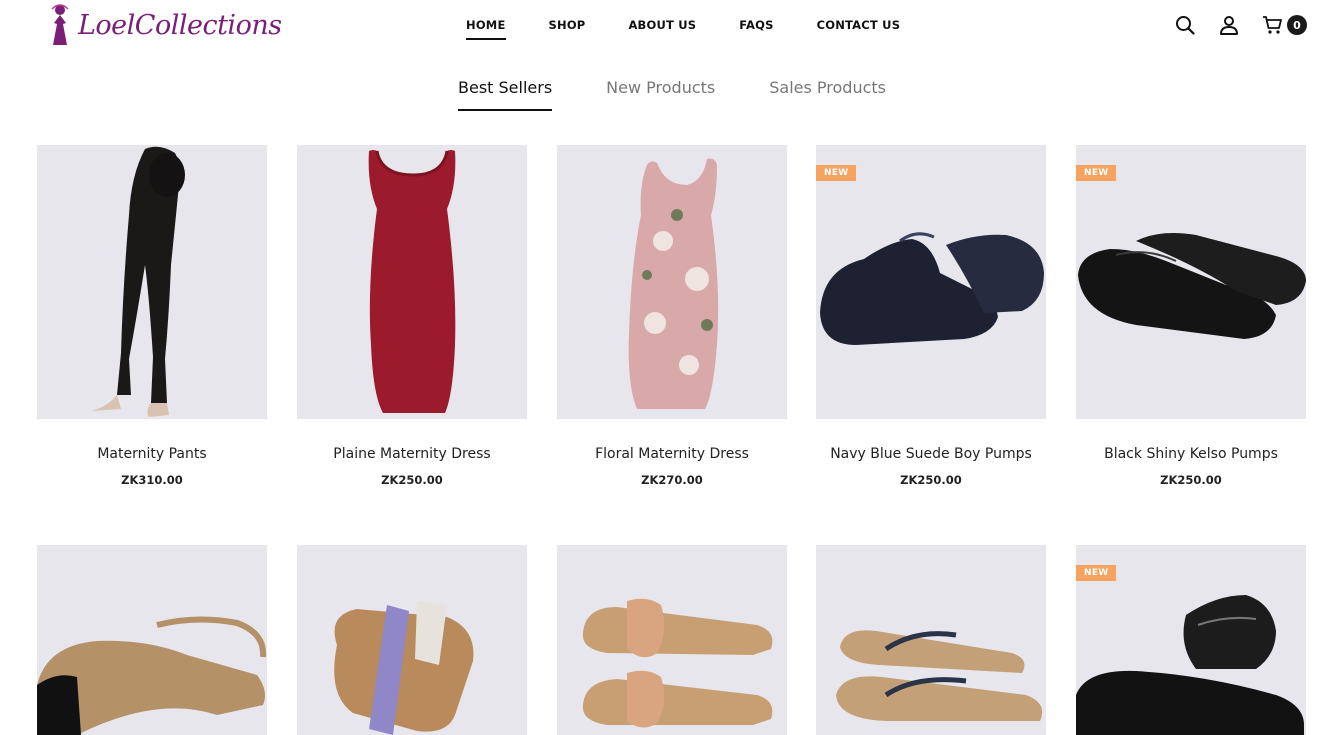  I want to click on nav-faqs: FAQS, so click(756, 29).